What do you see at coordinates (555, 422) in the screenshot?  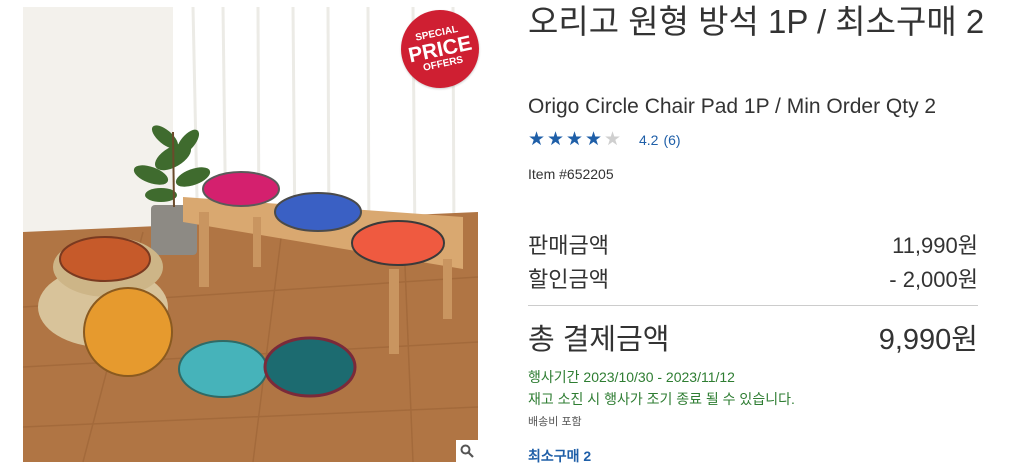 I see `shipping-note: 배송비 포함` at bounding box center [555, 422].